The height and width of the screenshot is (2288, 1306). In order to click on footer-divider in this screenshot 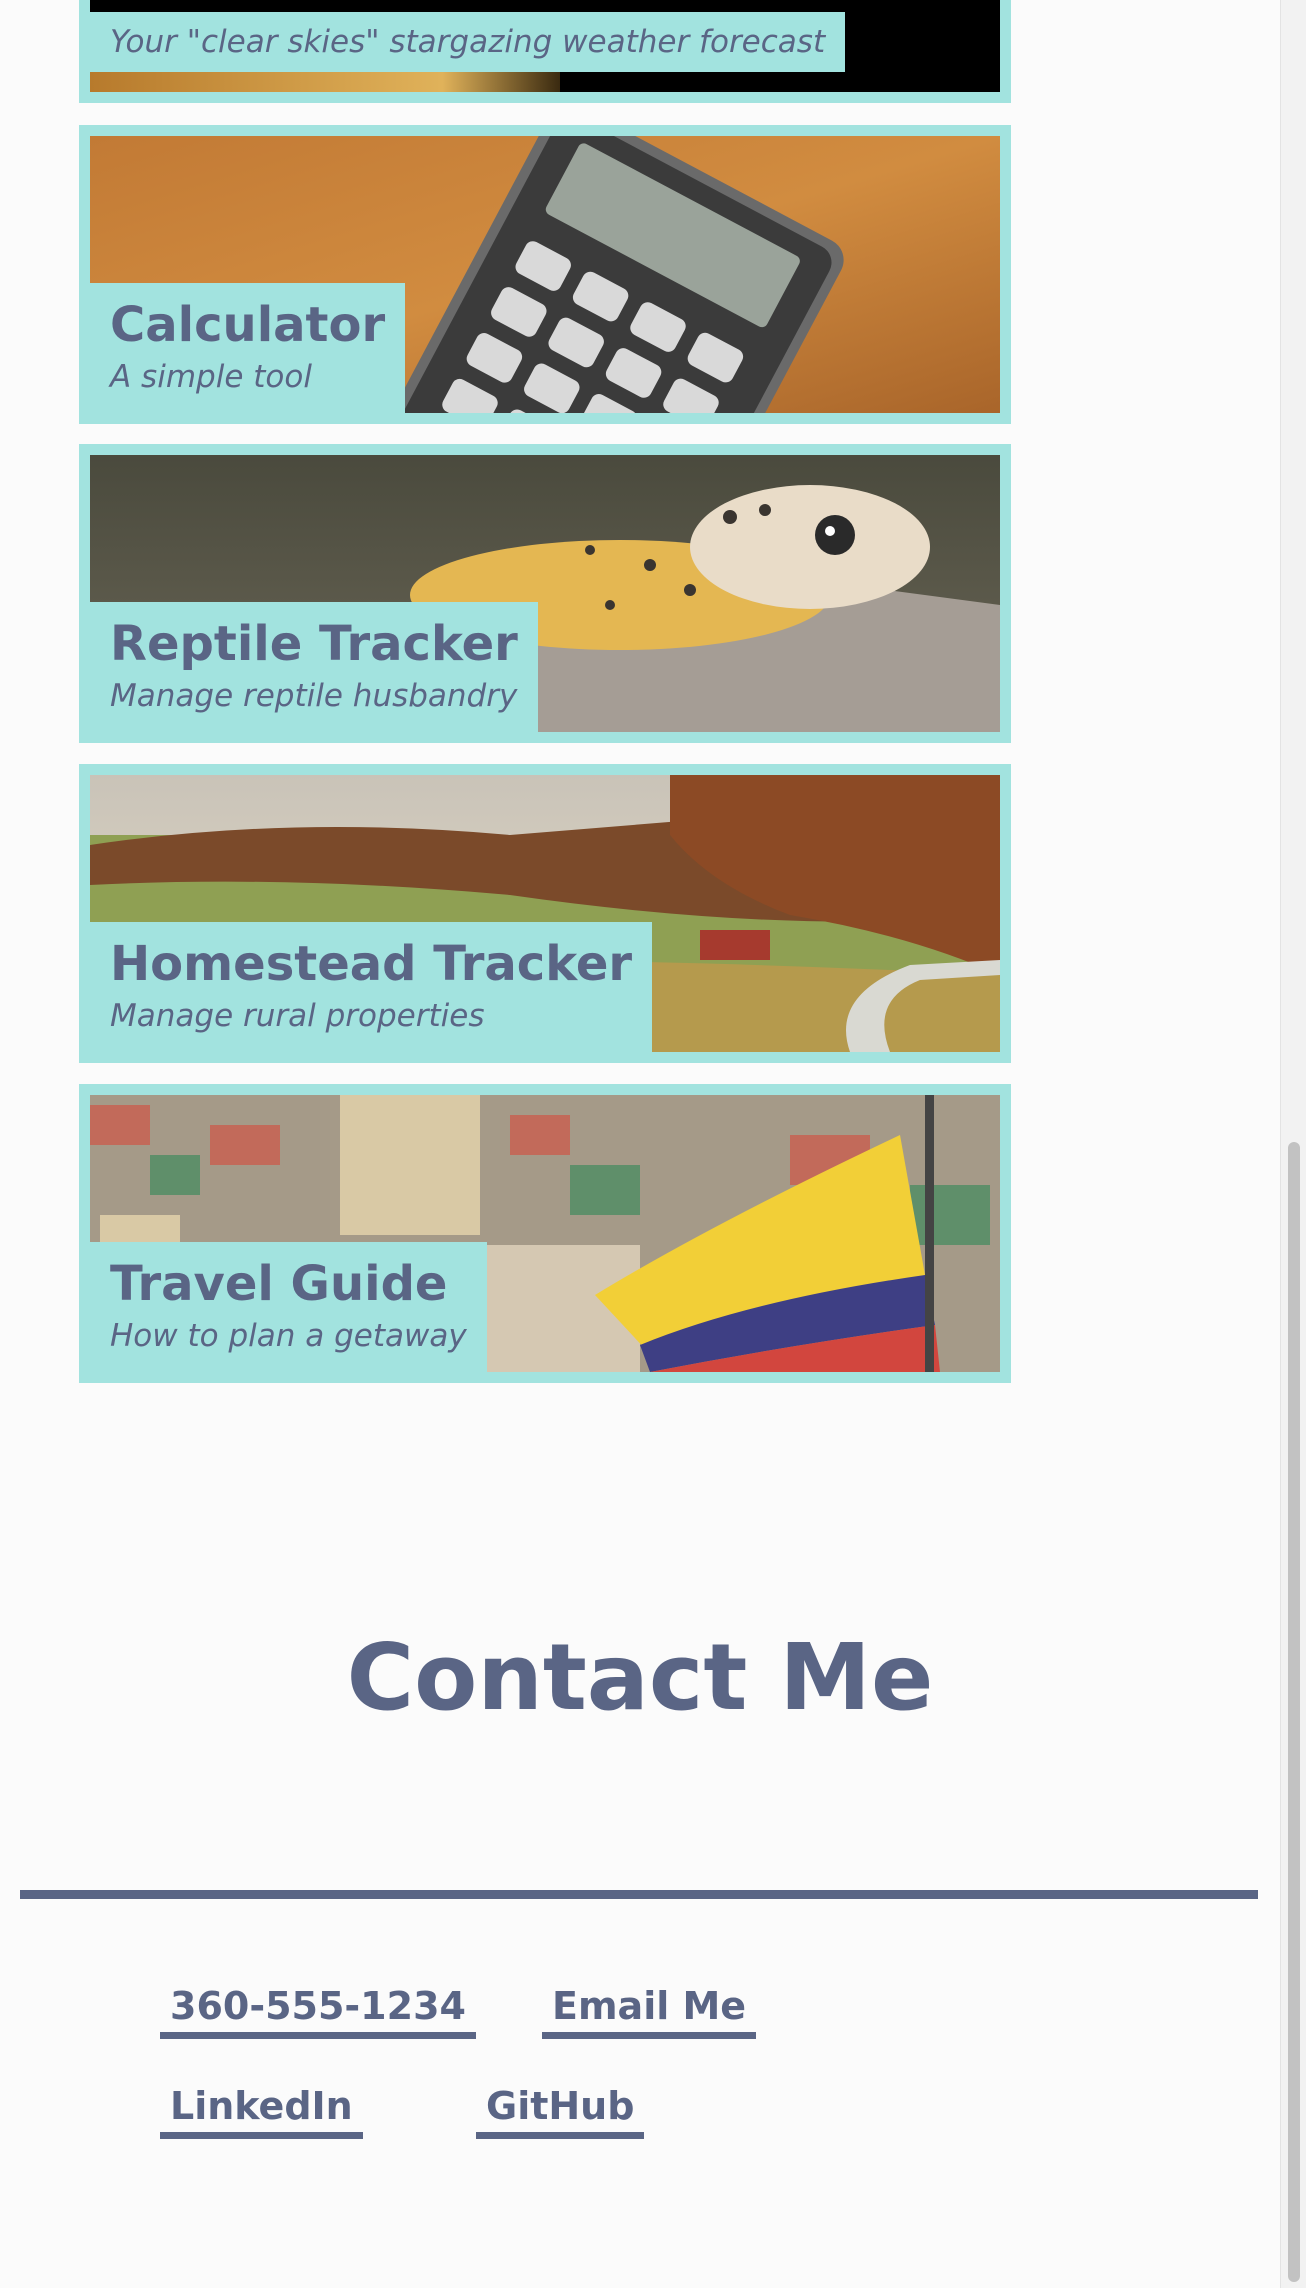, I will do `click(639, 1894)`.